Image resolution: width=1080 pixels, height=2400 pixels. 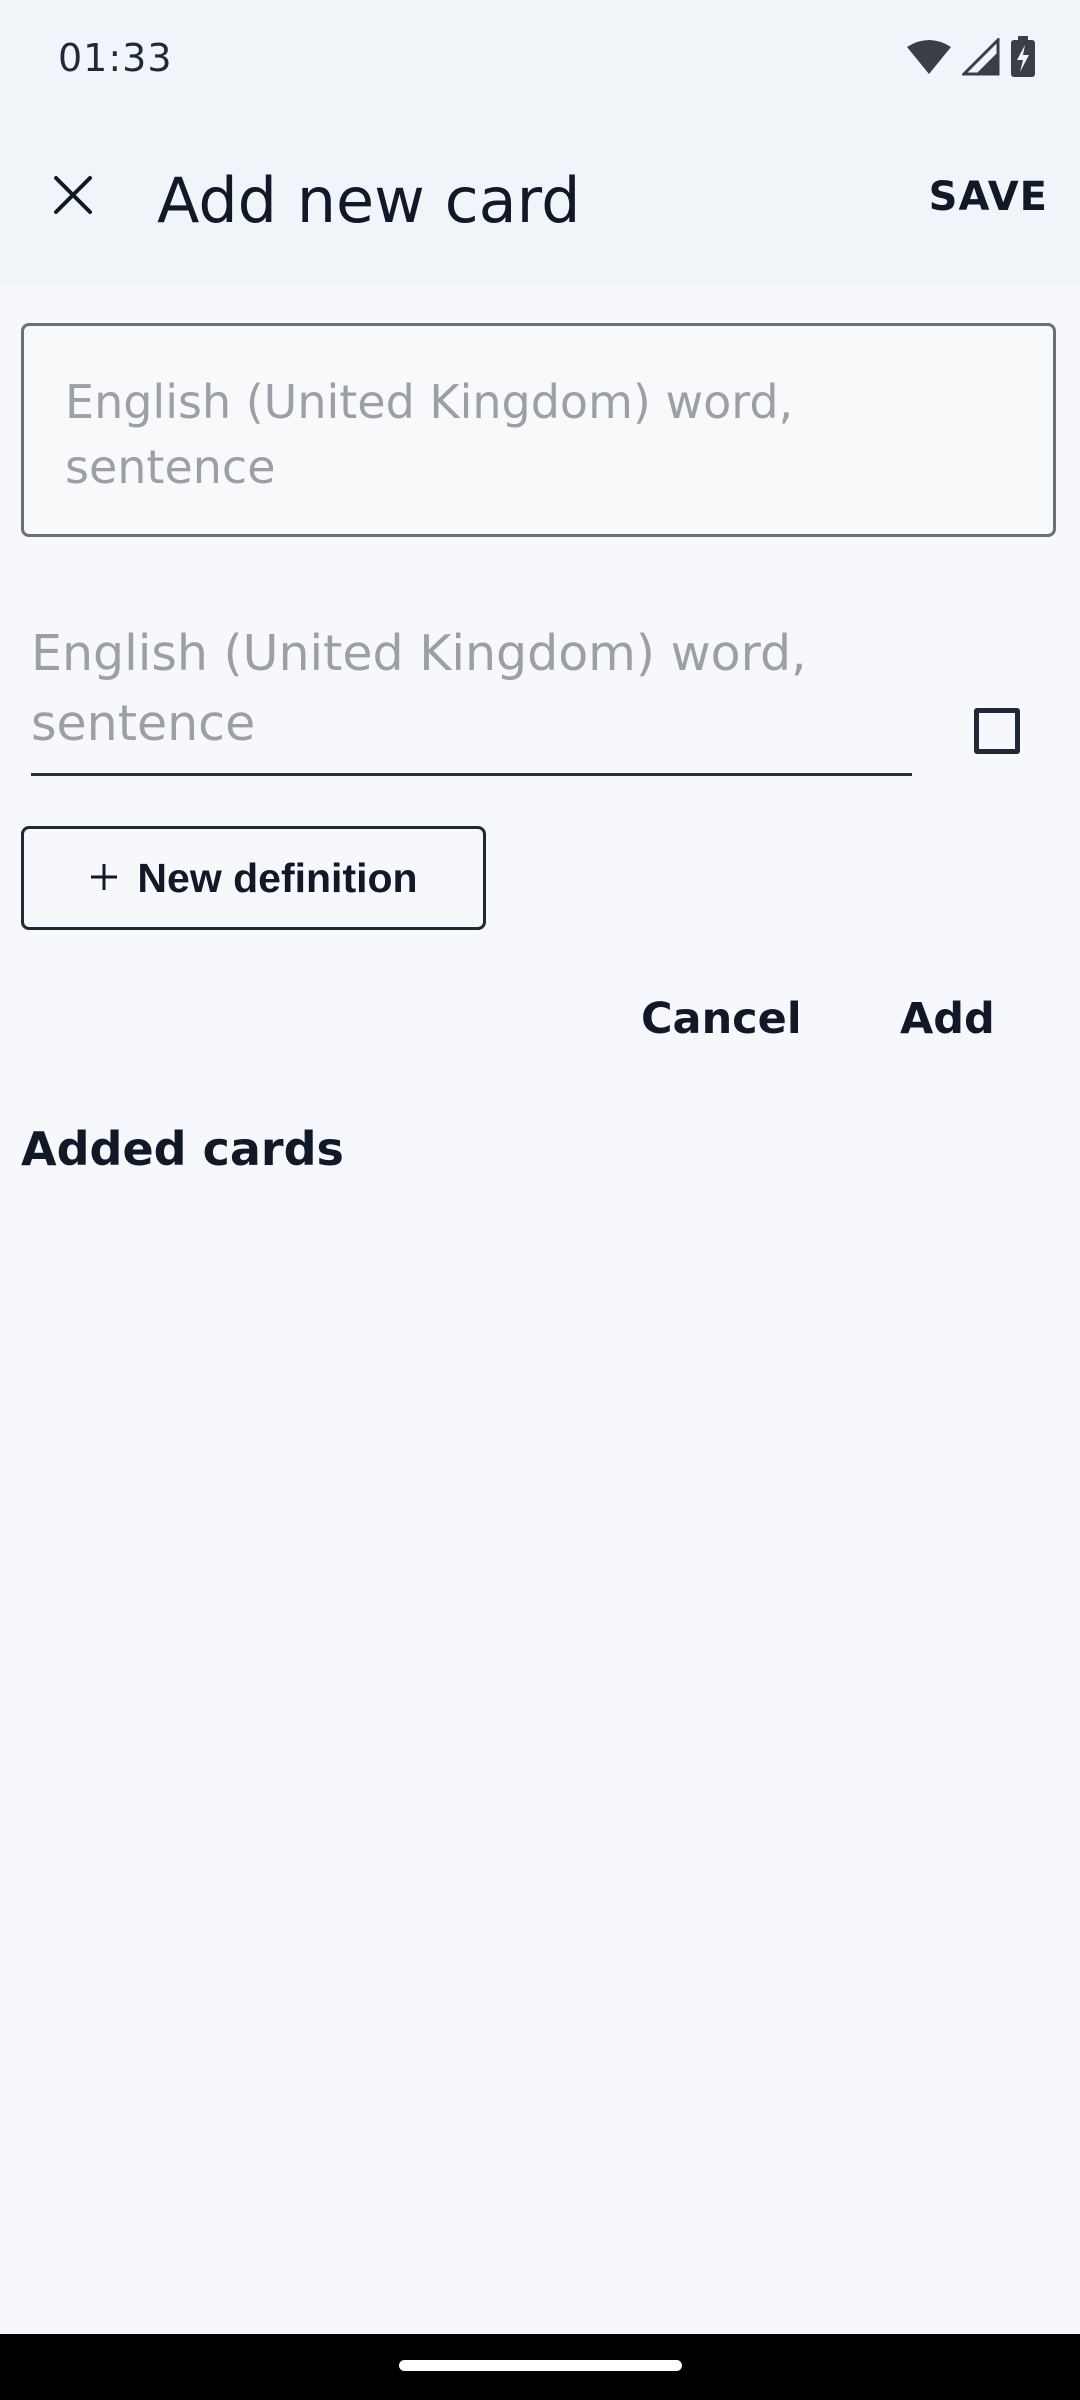 What do you see at coordinates (929, 59) in the screenshot?
I see `wifi-icon` at bounding box center [929, 59].